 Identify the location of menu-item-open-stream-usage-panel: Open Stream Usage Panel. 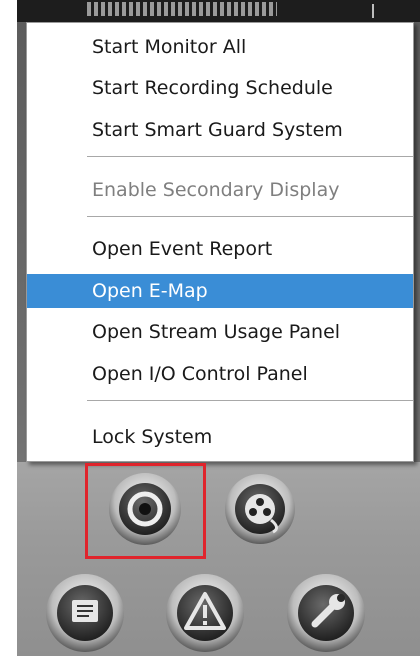
(220, 332).